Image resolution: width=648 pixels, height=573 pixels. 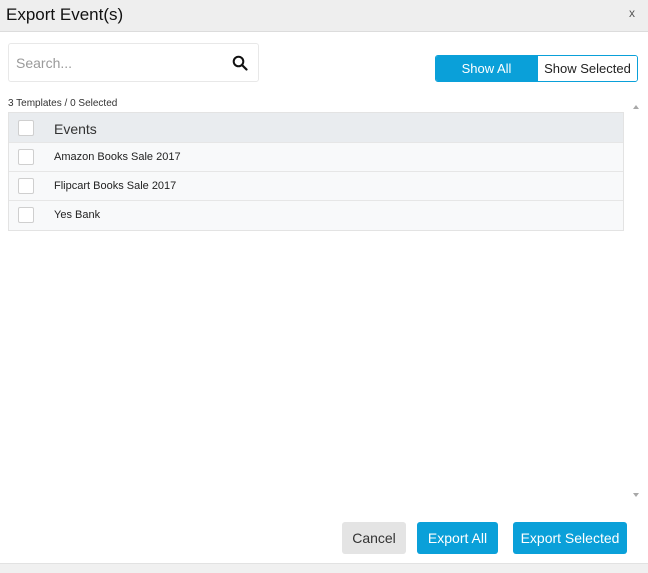 I want to click on search-icon, so click(x=240, y=63).